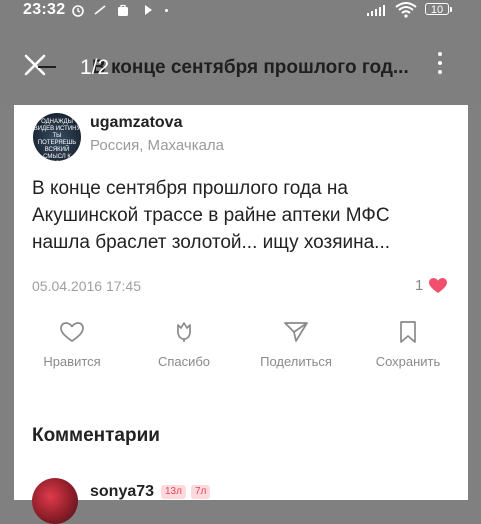 The image size is (481, 524). What do you see at coordinates (136, 123) in the screenshot?
I see `author-username: ugamzatova` at bounding box center [136, 123].